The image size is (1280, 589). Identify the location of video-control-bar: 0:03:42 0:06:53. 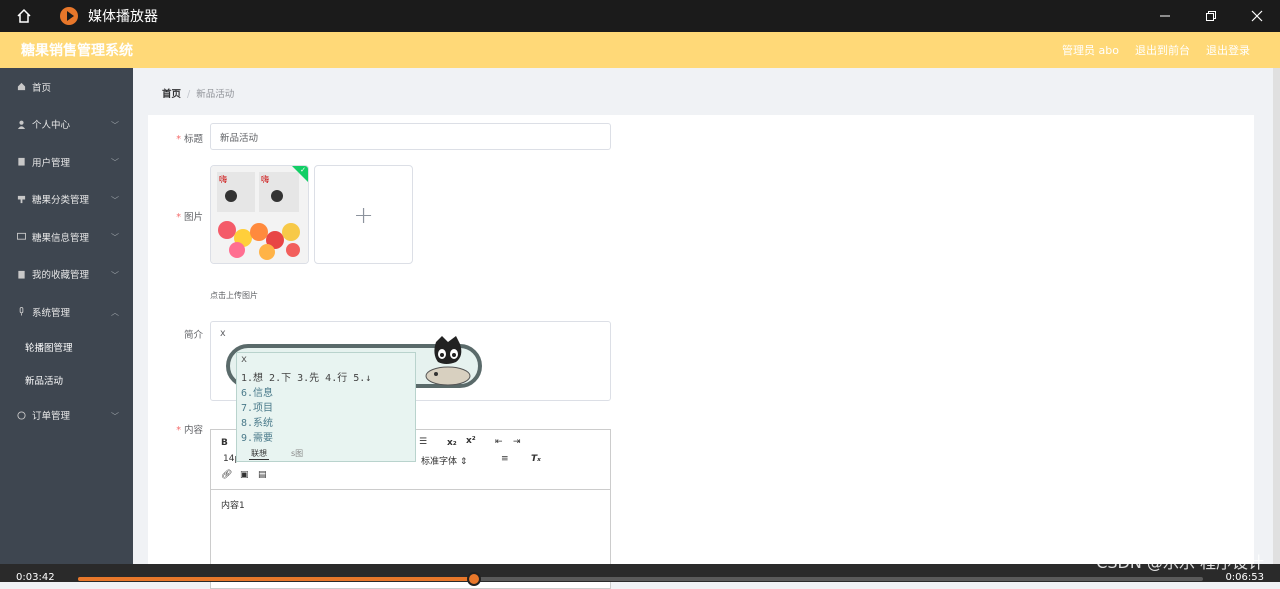
(640, 575).